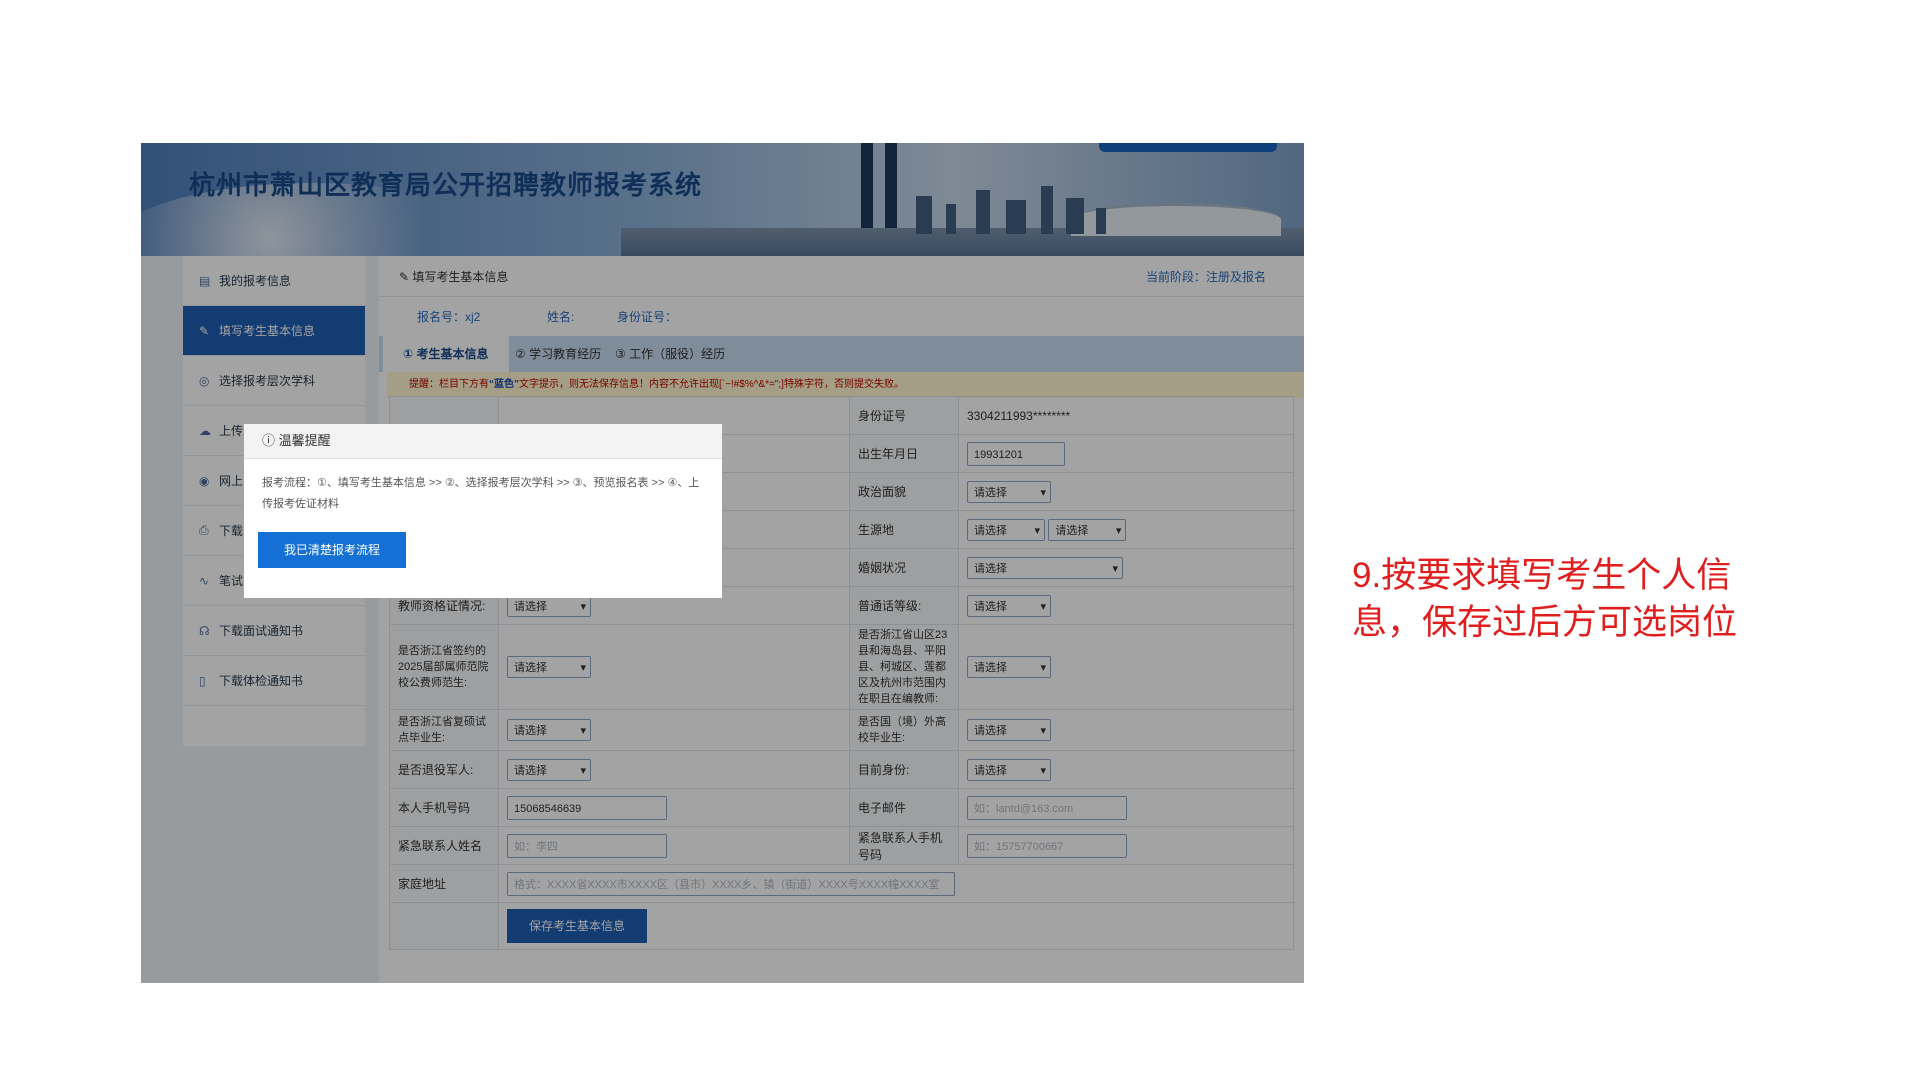 Image resolution: width=1920 pixels, height=1080 pixels. Describe the element at coordinates (332, 550) in the screenshot. I see `confirm-flow-button: 我已清楚报考流程` at that location.